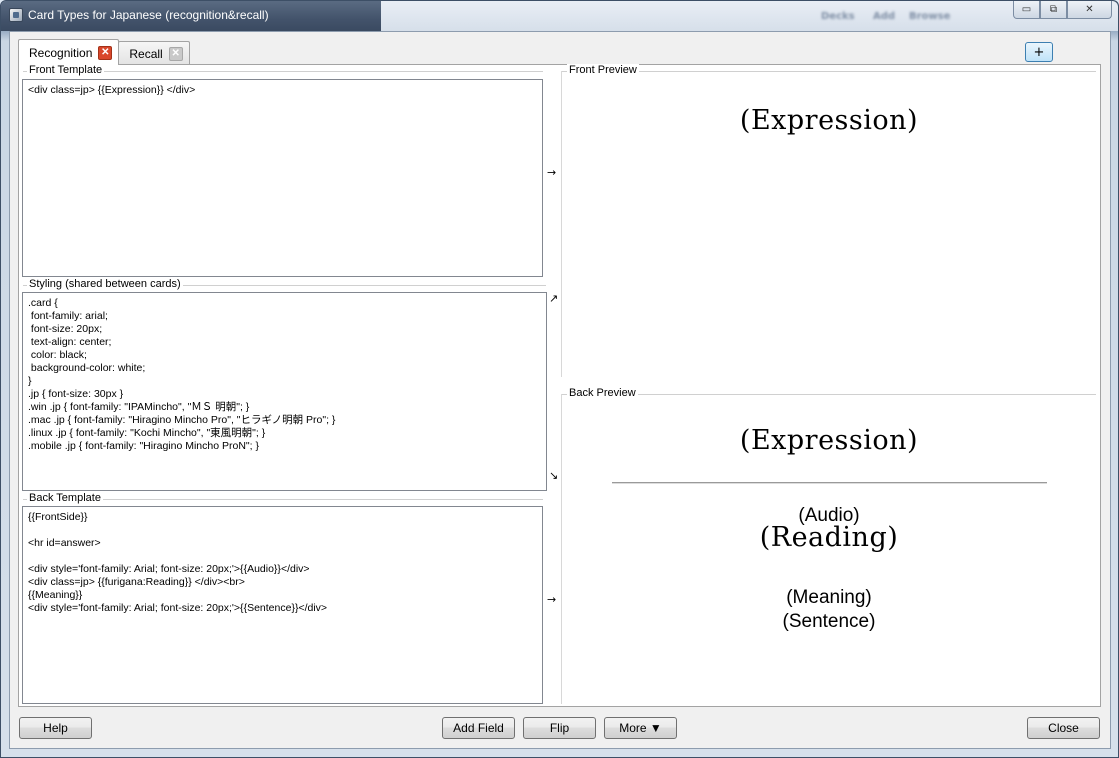 The image size is (1119, 758). Describe the element at coordinates (640, 728) in the screenshot. I see `more-button: More ▼` at that location.